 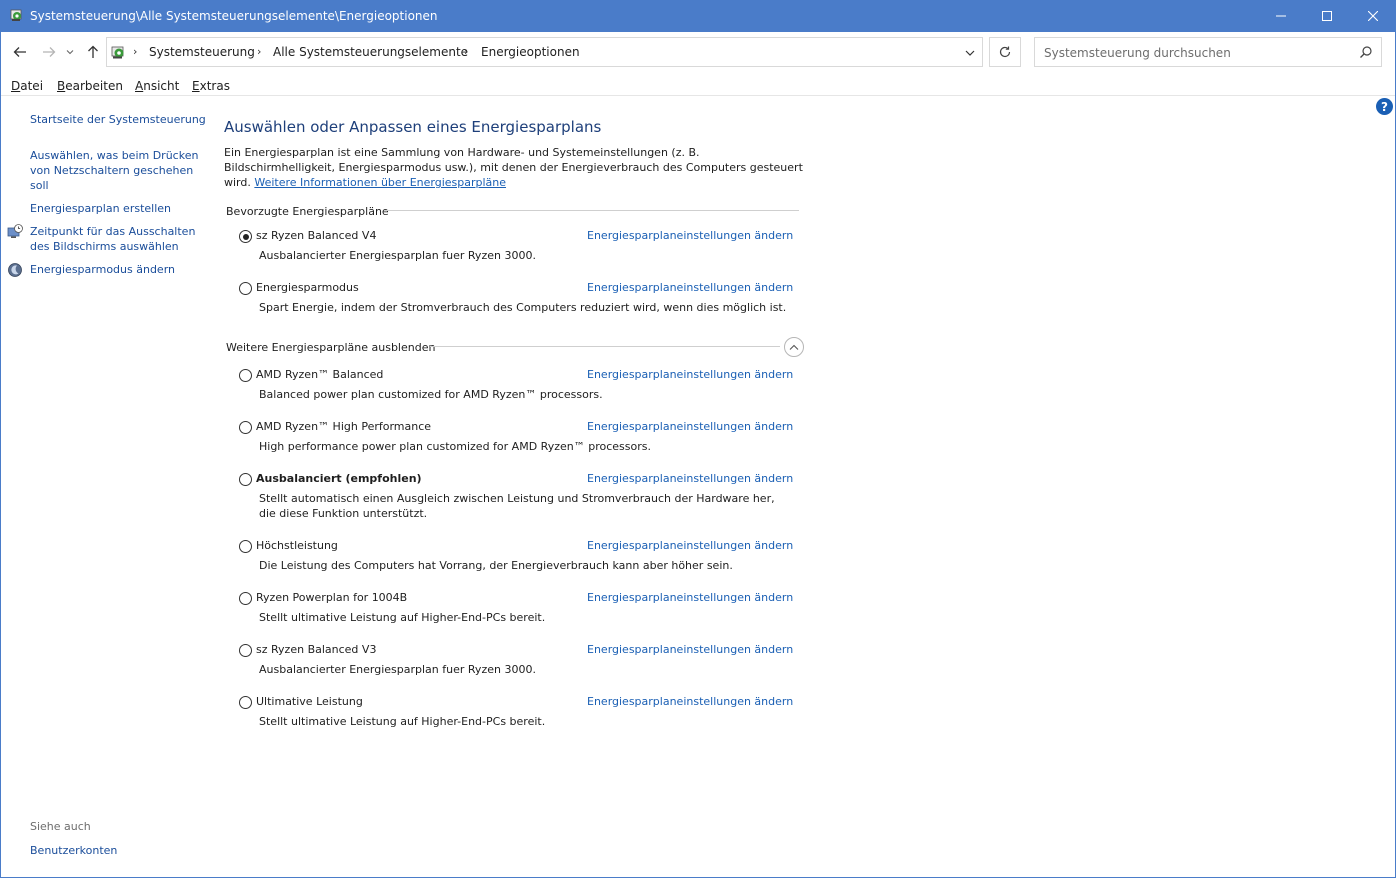 What do you see at coordinates (157, 86) in the screenshot?
I see `menu-ansicht: Ansicht` at bounding box center [157, 86].